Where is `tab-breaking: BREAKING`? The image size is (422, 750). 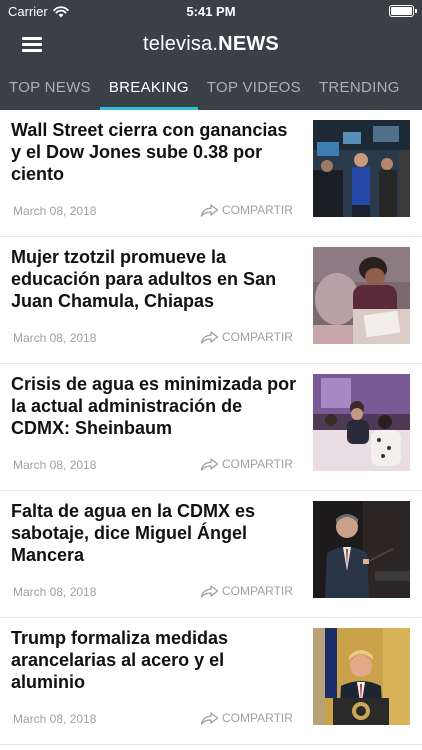 tab-breaking: BREAKING is located at coordinates (148, 88).